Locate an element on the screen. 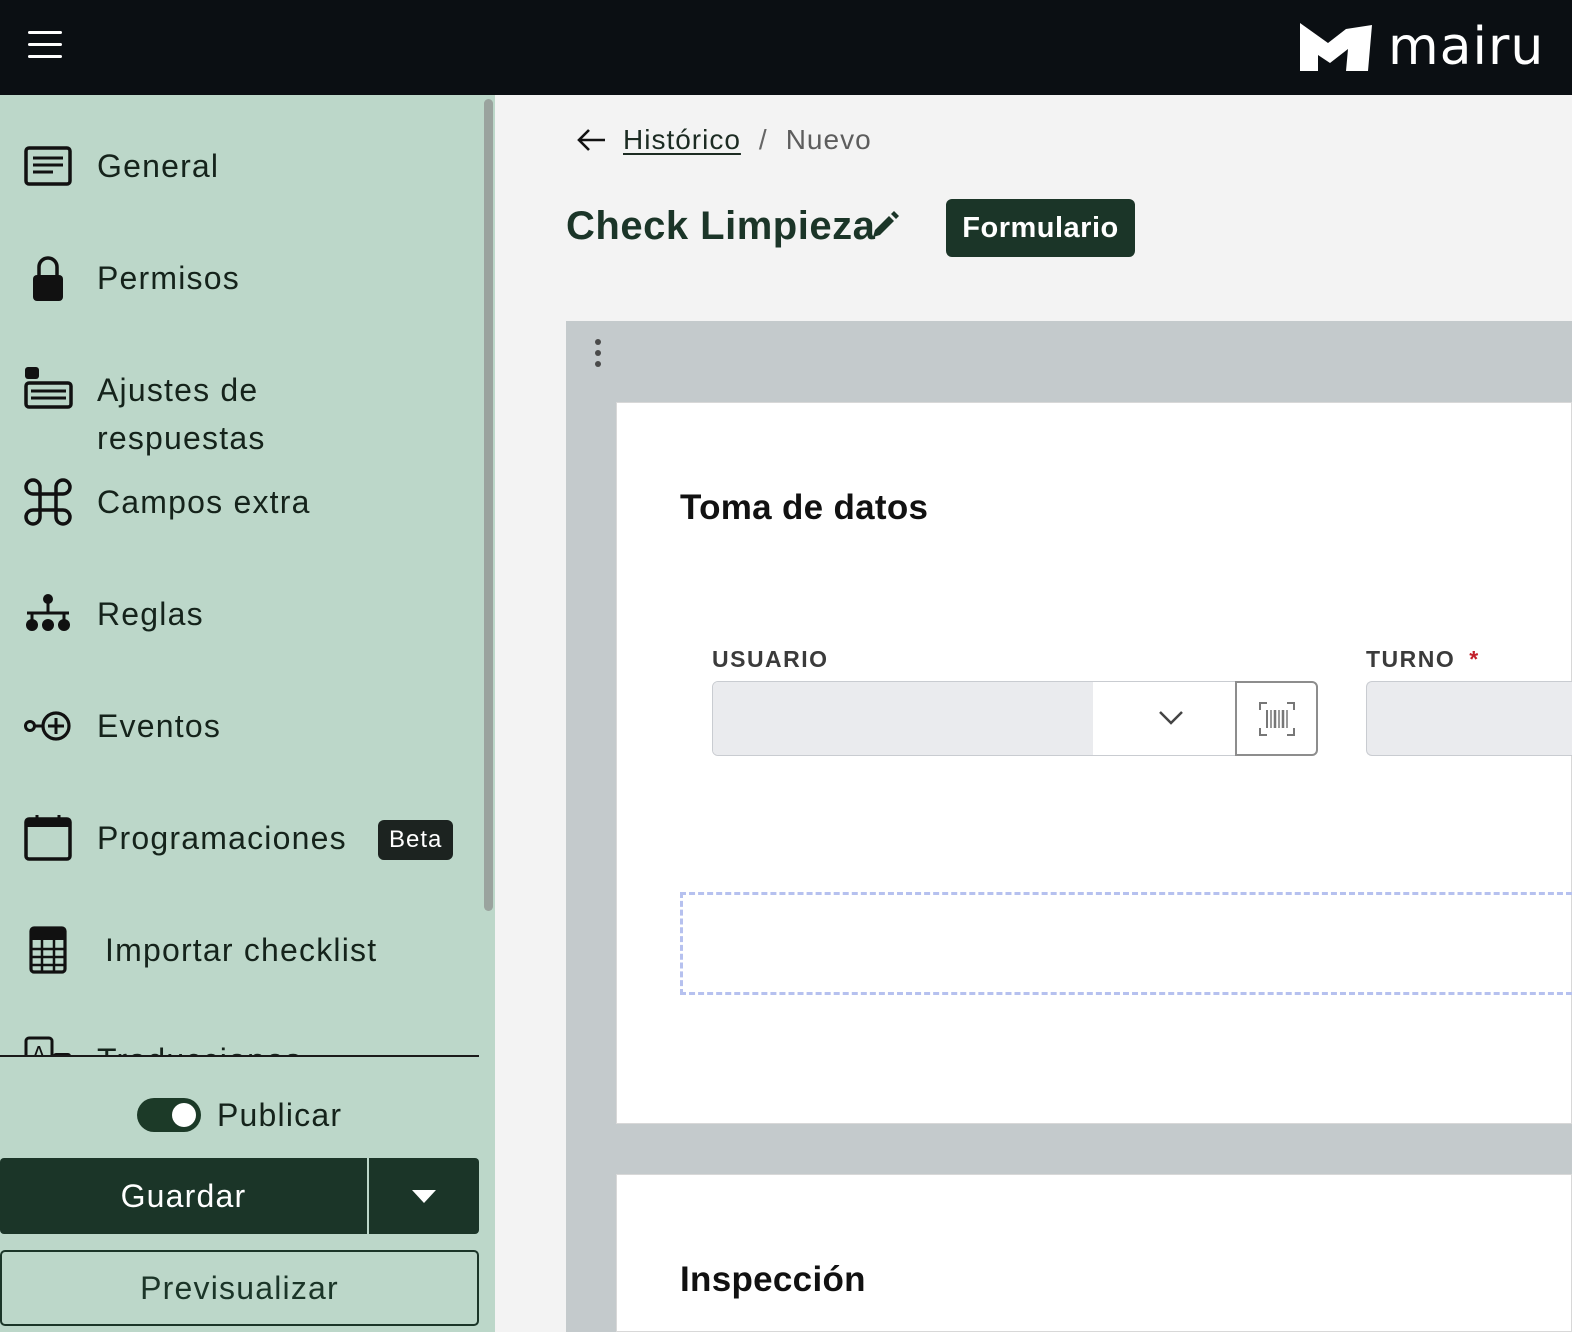 The image size is (1572, 1332). publish-label: Publicar is located at coordinates (280, 1114).